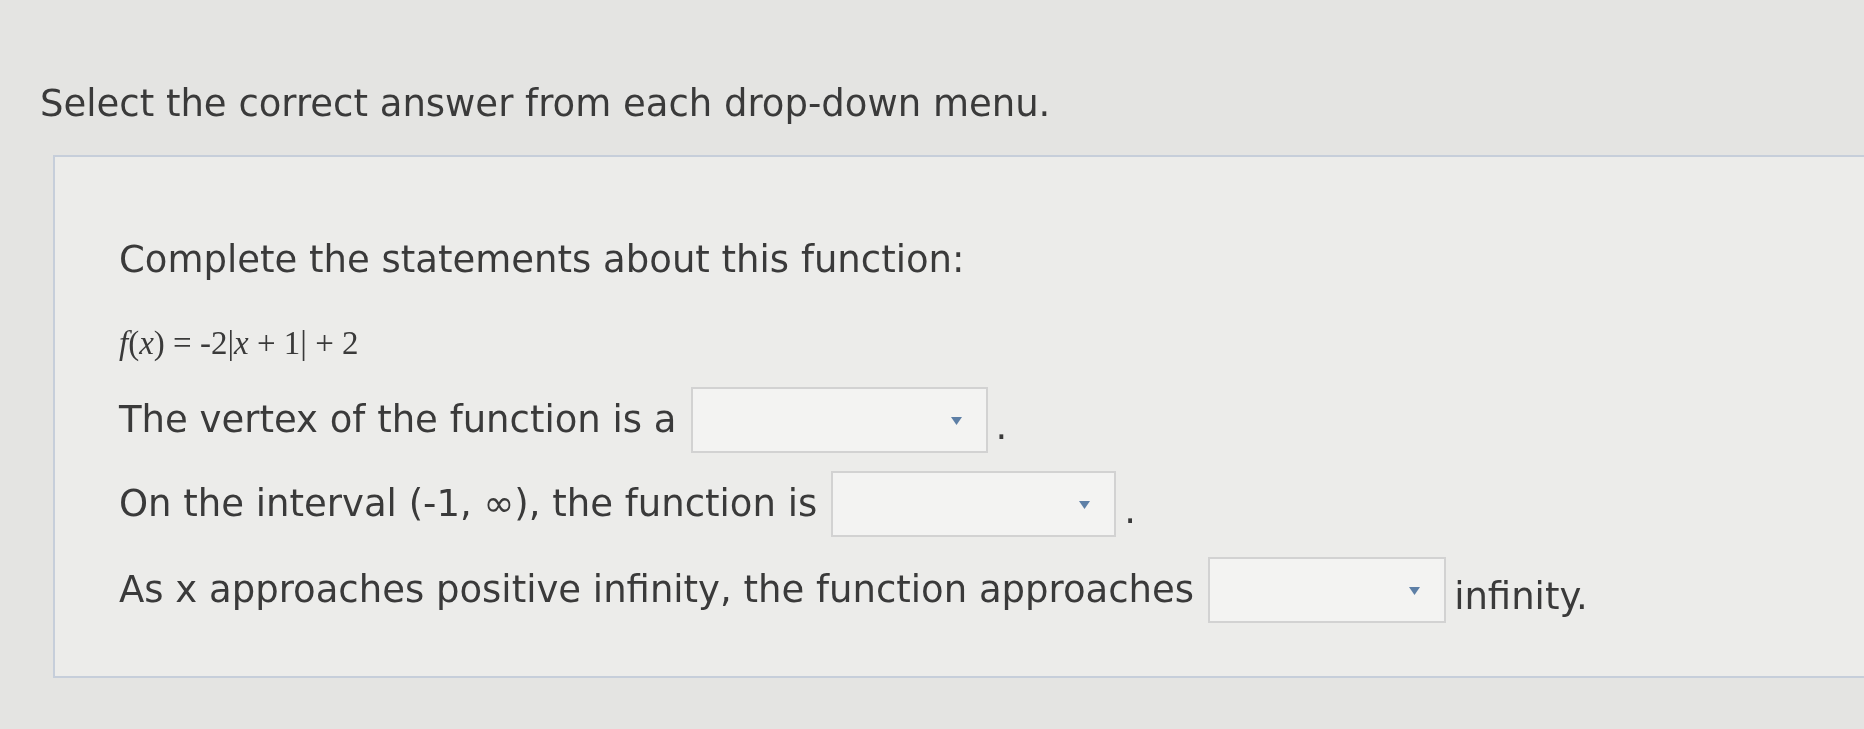 This screenshot has width=1864, height=729. Describe the element at coordinates (657, 590) in the screenshot. I see `statement-text: As x approaches positive infinity, the function approaches` at that location.